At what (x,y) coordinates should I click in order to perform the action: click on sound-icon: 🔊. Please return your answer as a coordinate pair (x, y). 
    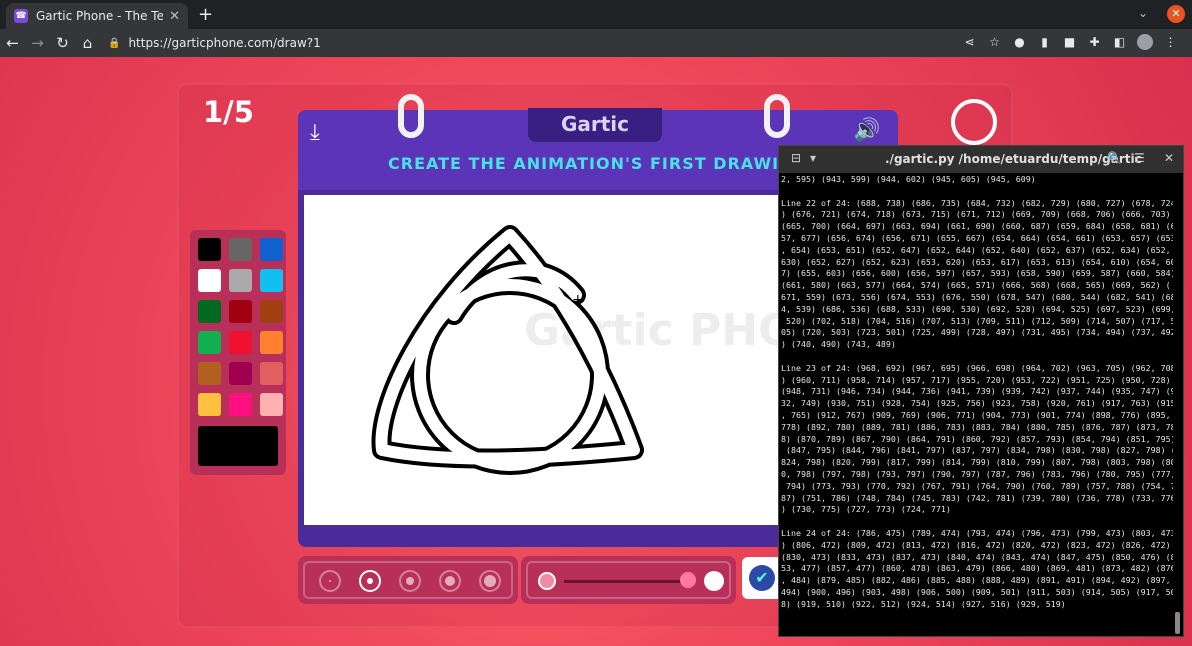
    Looking at the image, I should click on (866, 130).